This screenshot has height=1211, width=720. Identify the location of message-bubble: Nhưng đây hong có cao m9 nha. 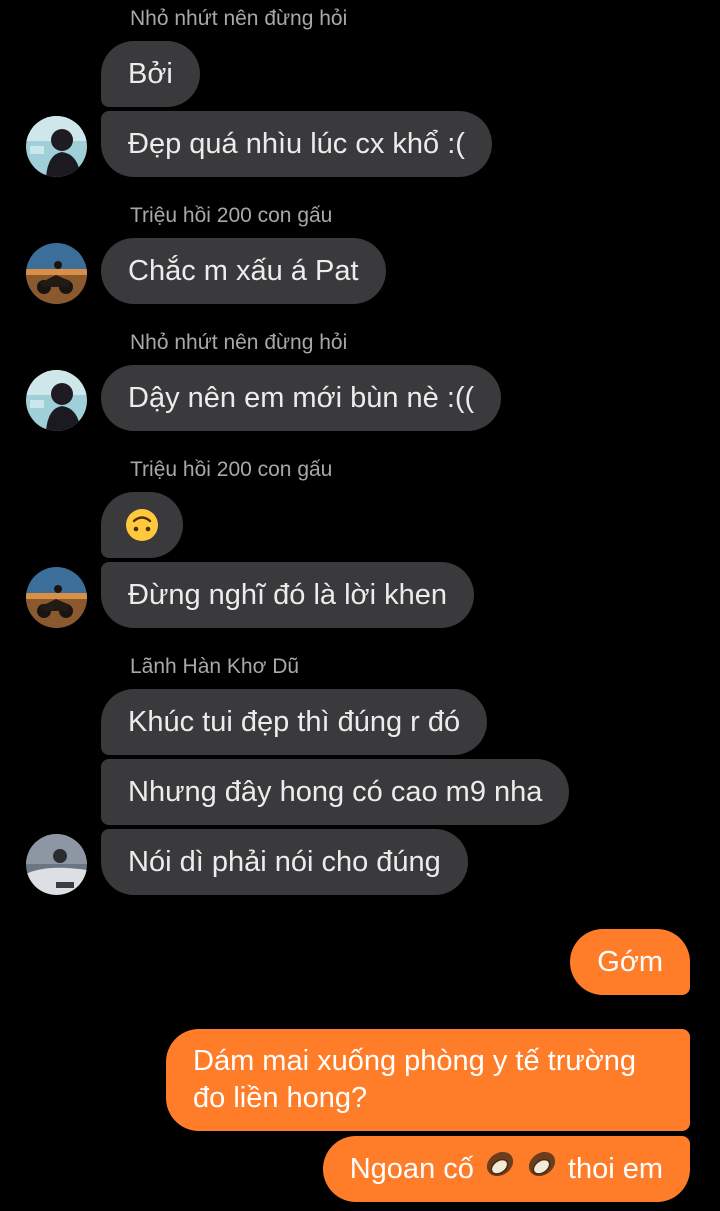
(335, 792).